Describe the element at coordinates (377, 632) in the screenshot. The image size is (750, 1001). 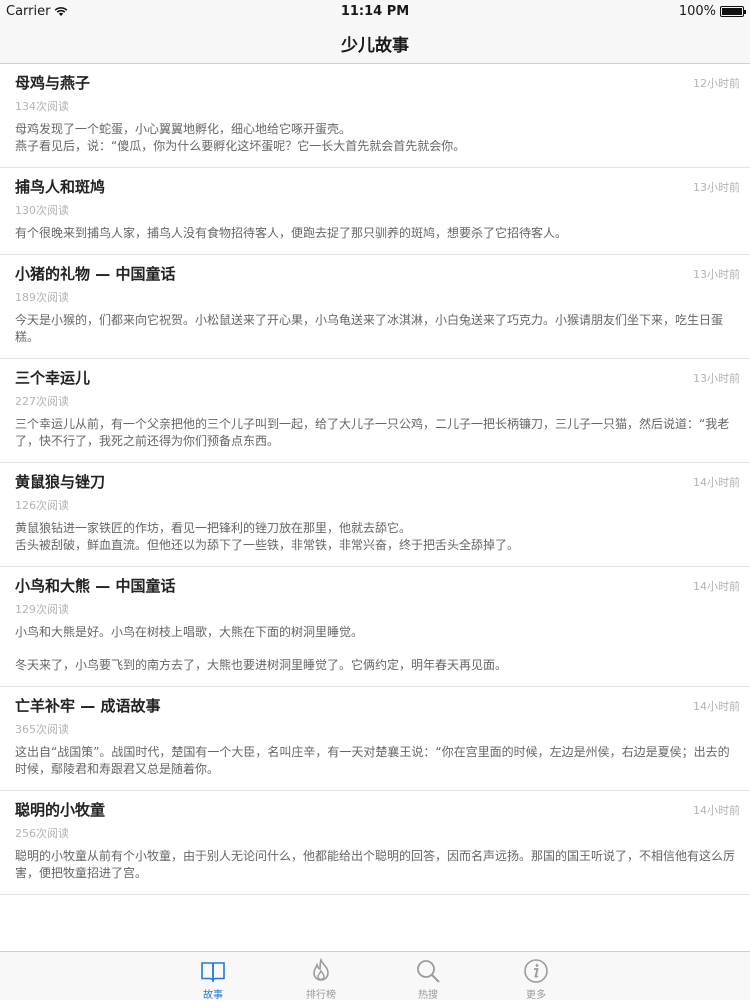
I see `story-summary-line: 小鸟和大熊是好。小鸟在树枝上唱歌，大熊在下面的树洞里睡觉。` at that location.